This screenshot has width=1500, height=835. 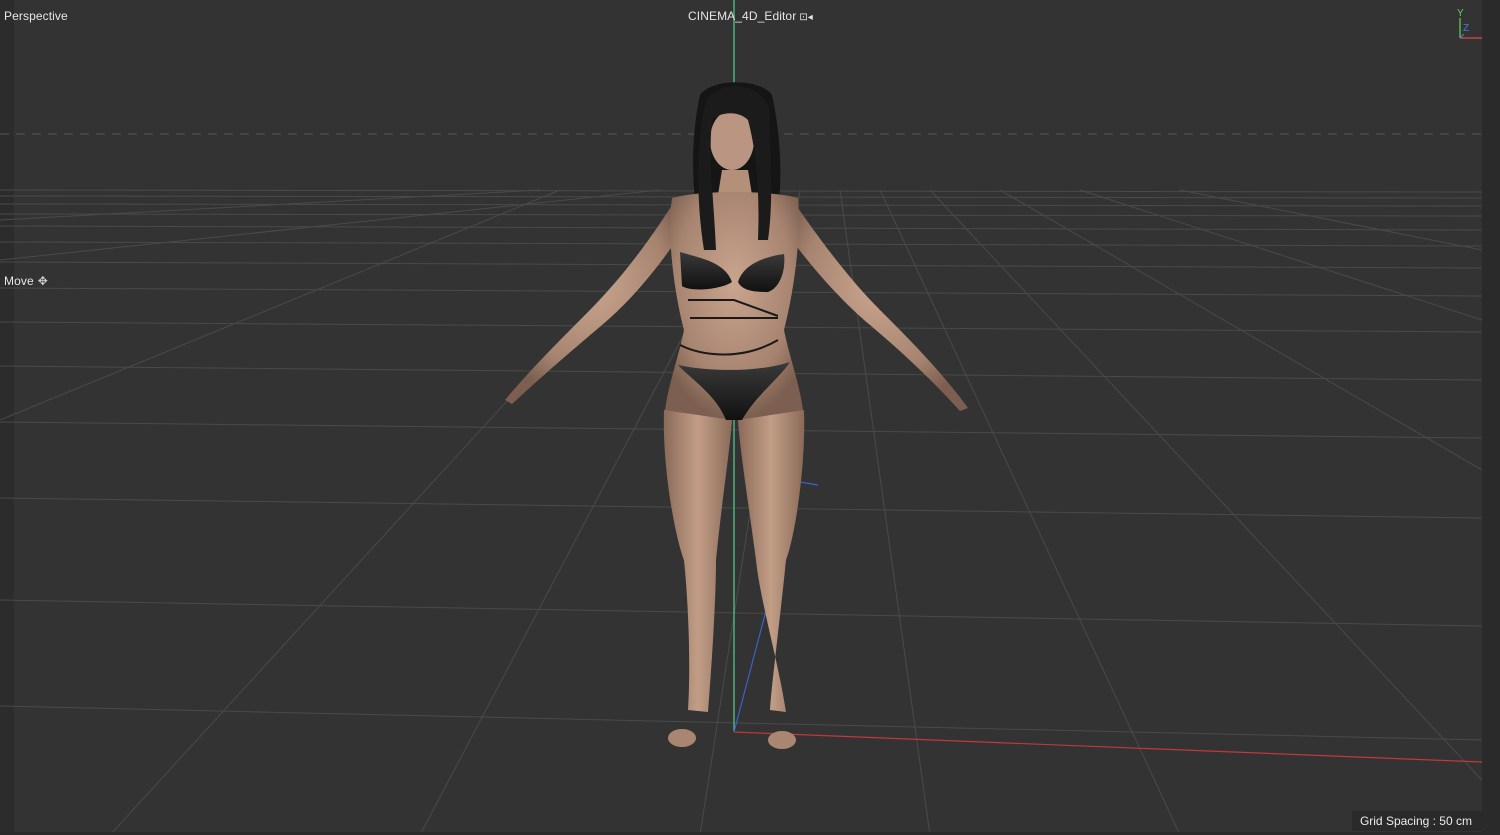 I want to click on move-icon: ✥, so click(x=42, y=281).